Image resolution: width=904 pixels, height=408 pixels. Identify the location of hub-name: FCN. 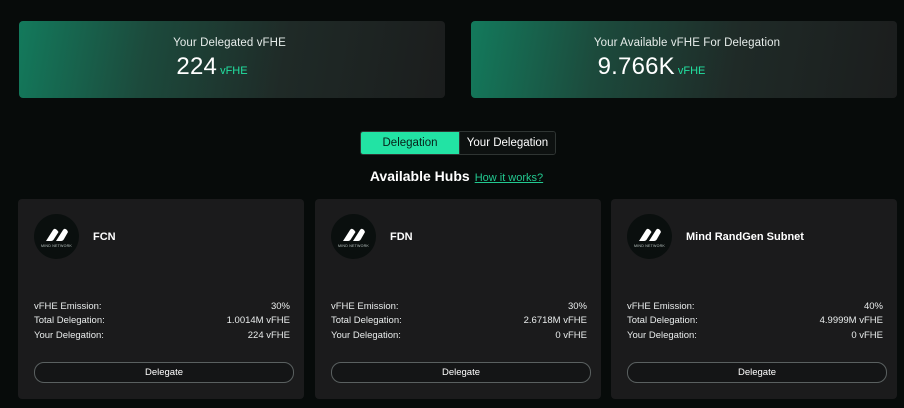
(104, 237).